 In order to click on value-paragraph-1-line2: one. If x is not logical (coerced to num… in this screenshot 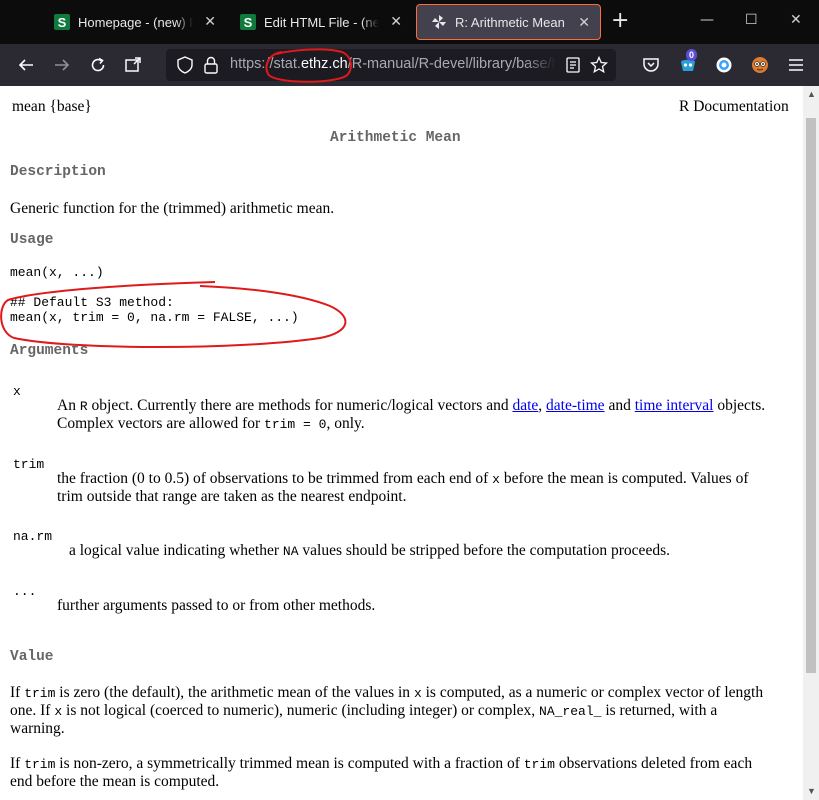, I will do `click(363, 711)`.